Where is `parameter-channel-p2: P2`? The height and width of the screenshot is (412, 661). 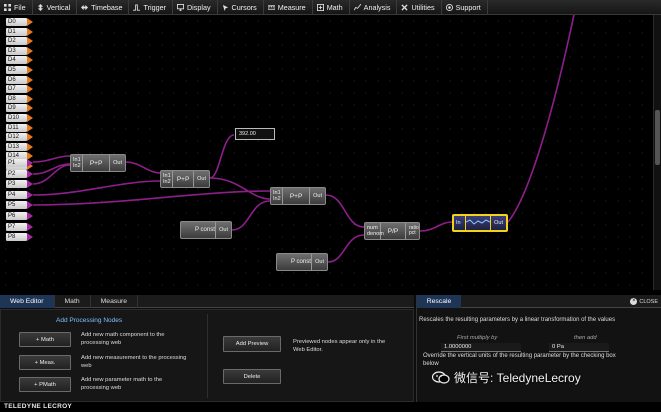 parameter-channel-p2: P2 is located at coordinates (19, 173).